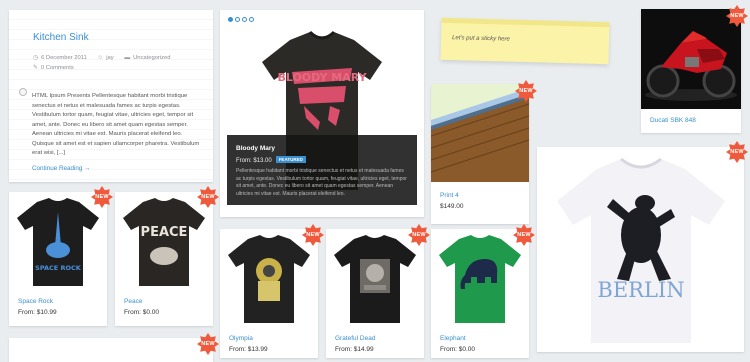 The image size is (750, 362). I want to click on post-comments-row: ✎ 0 Comments, so click(53, 68).